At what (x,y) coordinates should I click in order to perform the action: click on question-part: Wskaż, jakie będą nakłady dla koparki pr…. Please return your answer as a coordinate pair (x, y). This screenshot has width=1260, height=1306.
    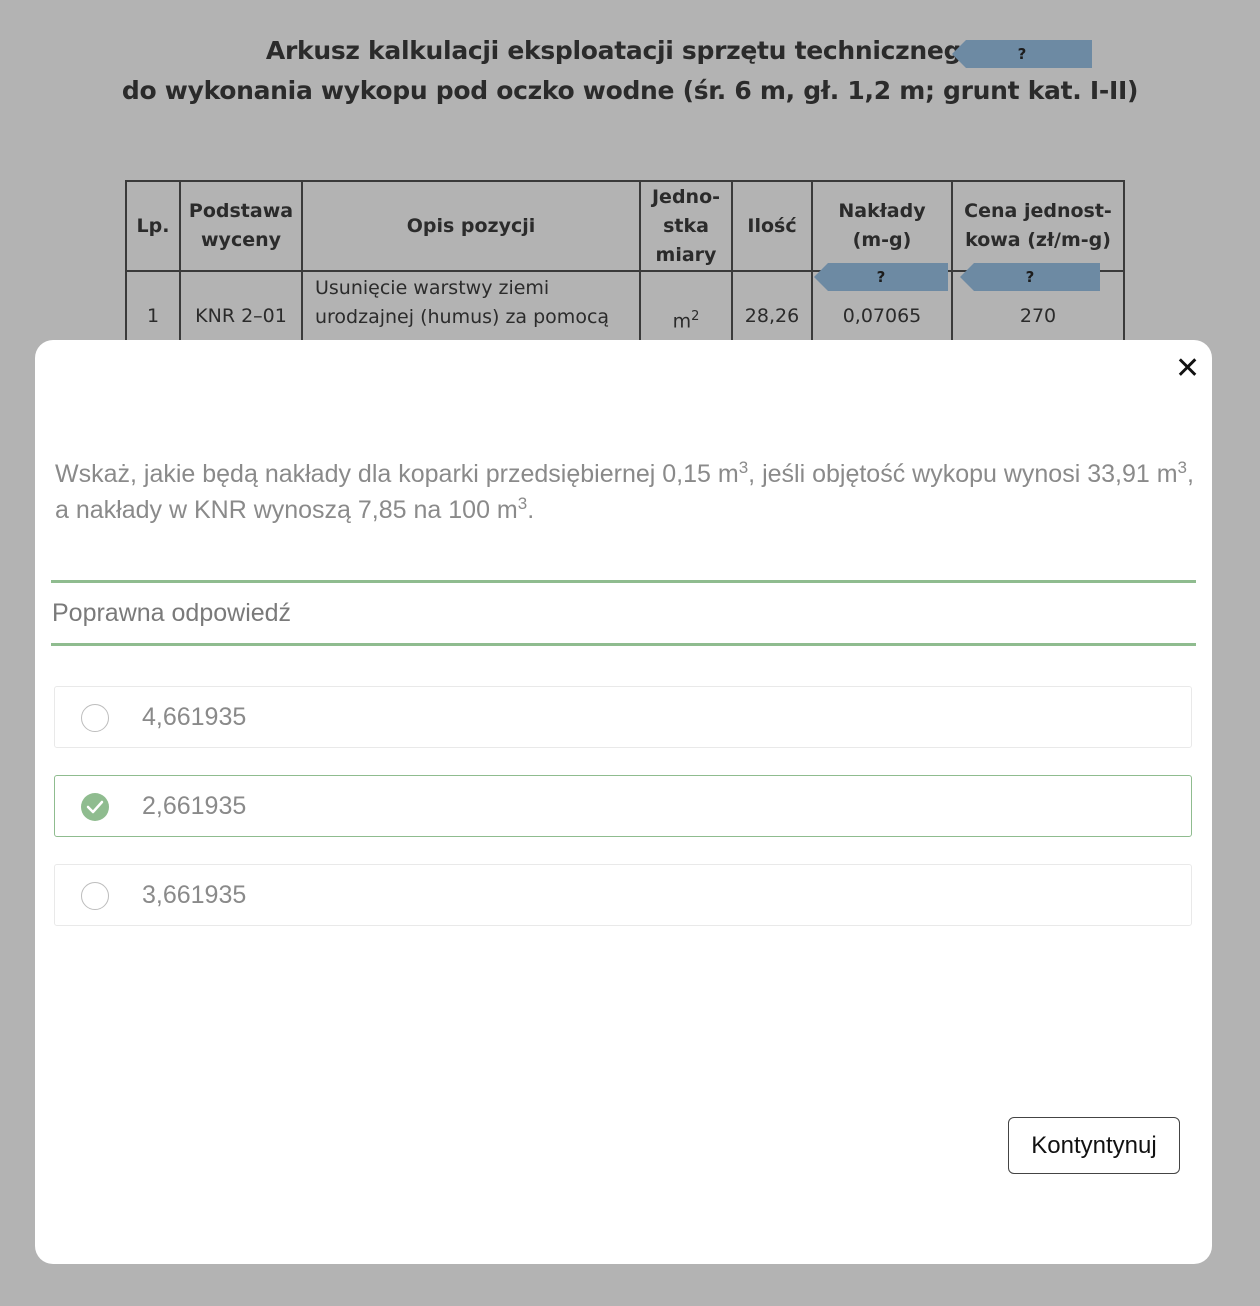
    Looking at the image, I should click on (397, 474).